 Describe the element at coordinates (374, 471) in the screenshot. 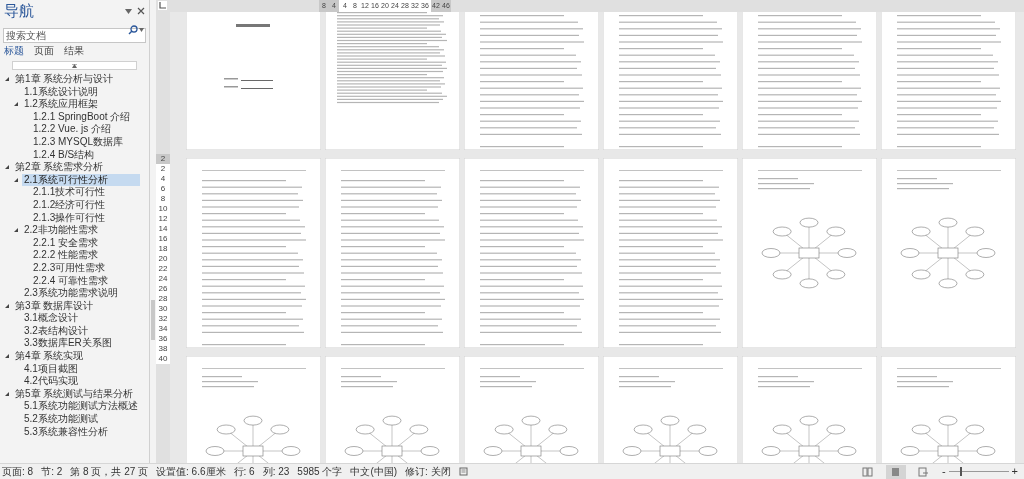

I see `status-item: 中文(中国)` at that location.